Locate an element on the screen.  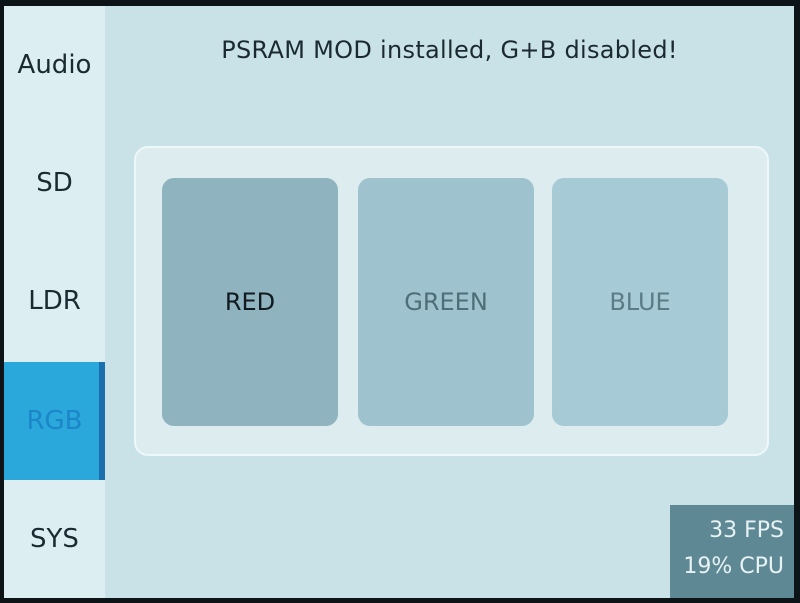
performance-stats: 33 FPS 19% CPU is located at coordinates (732, 551).